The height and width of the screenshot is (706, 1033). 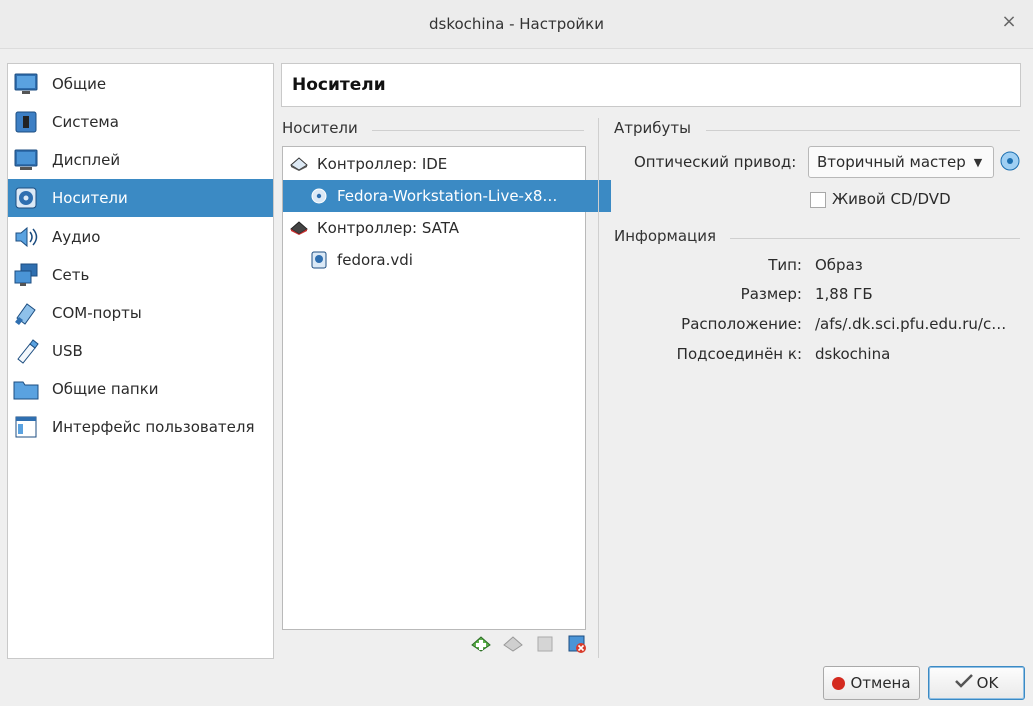 What do you see at coordinates (86, 160) in the screenshot?
I see `sidebar-item-label: Дисплей` at bounding box center [86, 160].